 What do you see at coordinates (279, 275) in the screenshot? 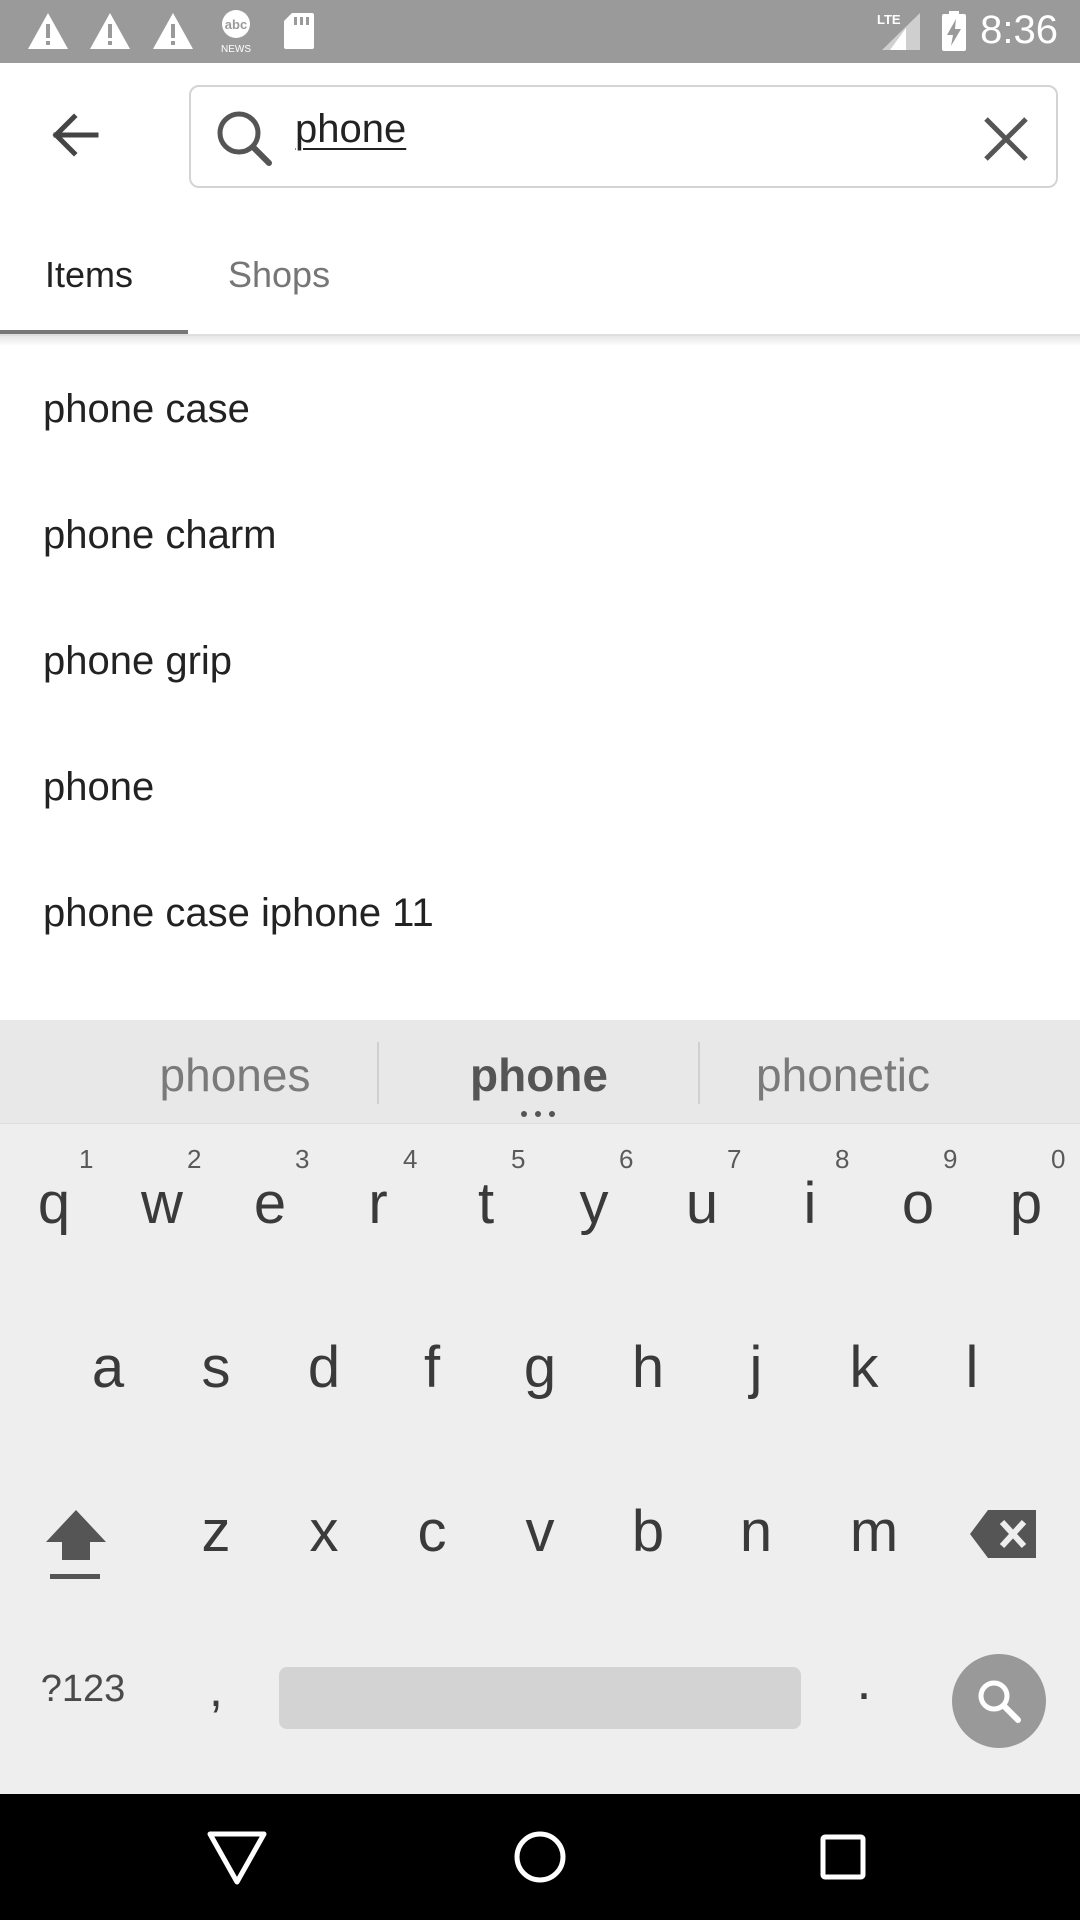
I see `tab-shops: Shops` at bounding box center [279, 275].